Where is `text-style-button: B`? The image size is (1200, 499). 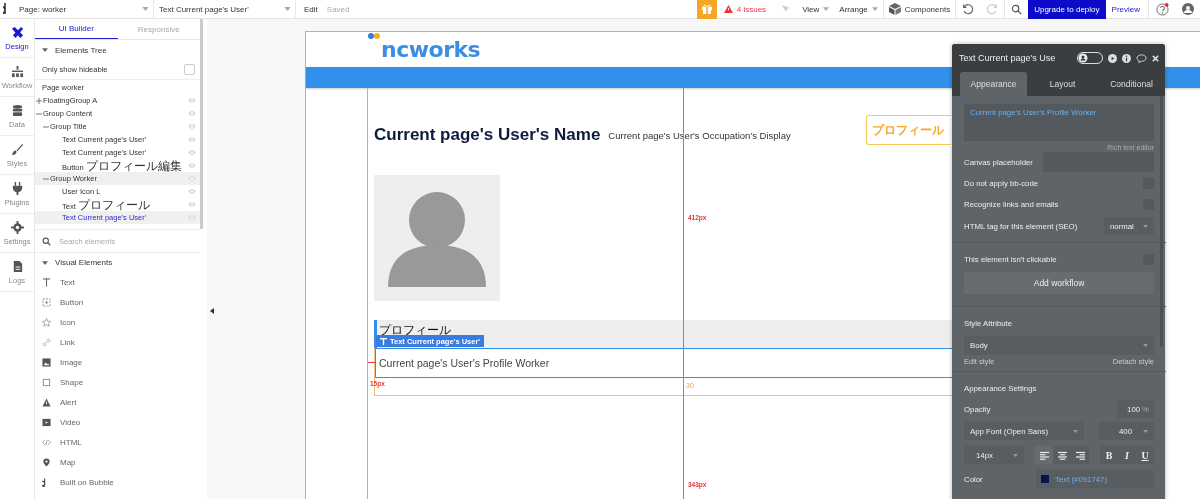 text-style-button: B is located at coordinates (1109, 455).